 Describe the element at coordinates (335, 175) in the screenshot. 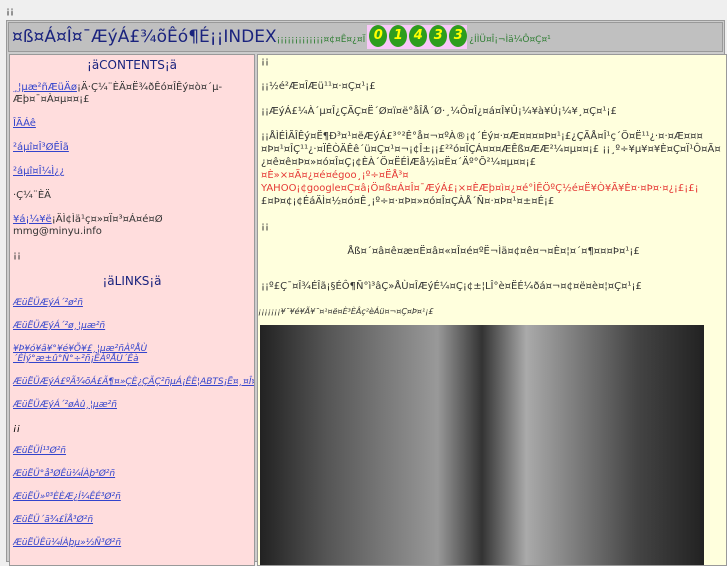

I see `search-note: ¤È»×¤Ã¤¿¤é¤égoo¸¡º÷¤ËÅ³¤` at that location.